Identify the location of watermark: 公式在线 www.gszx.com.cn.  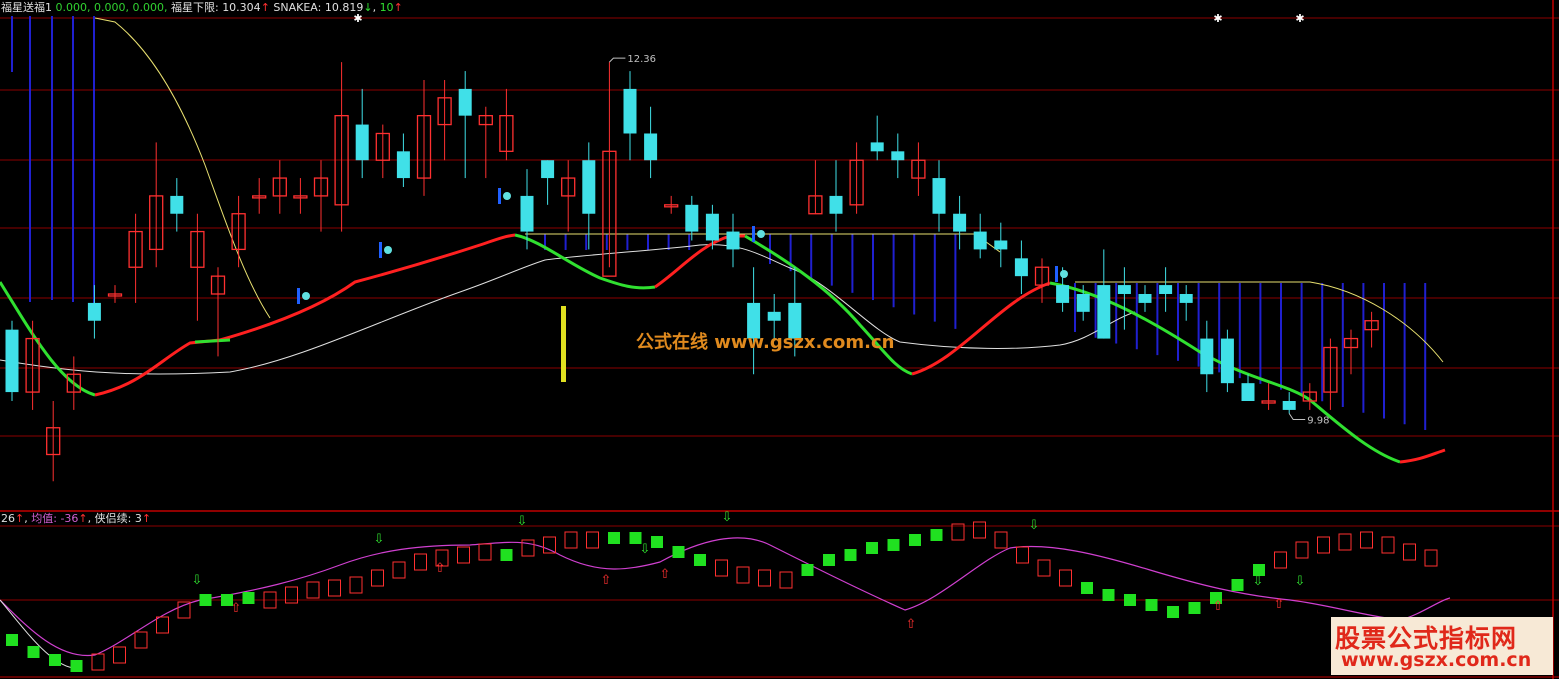
(765, 342).